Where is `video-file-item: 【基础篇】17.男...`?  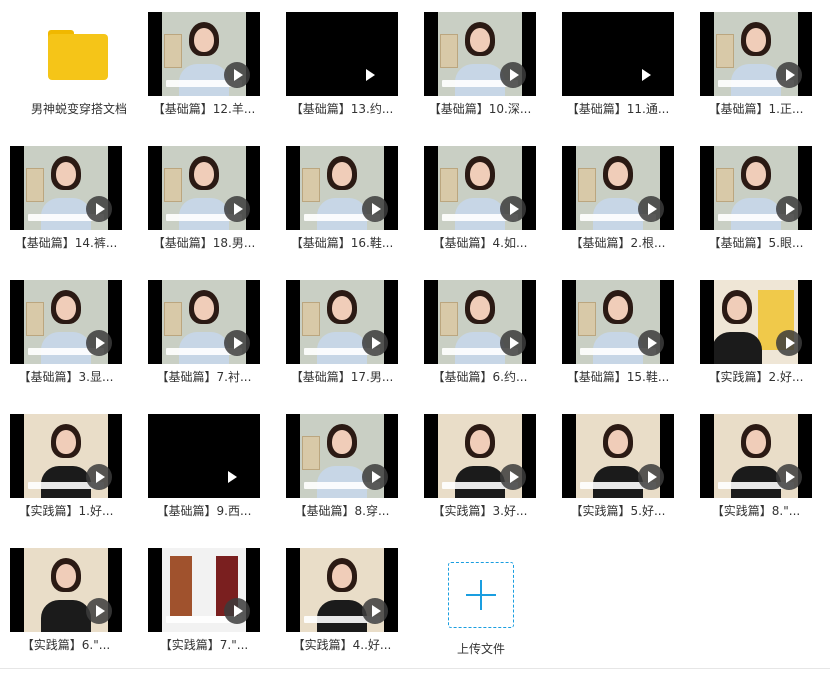
video-file-item: 【基础篇】17.男... is located at coordinates (355, 333).